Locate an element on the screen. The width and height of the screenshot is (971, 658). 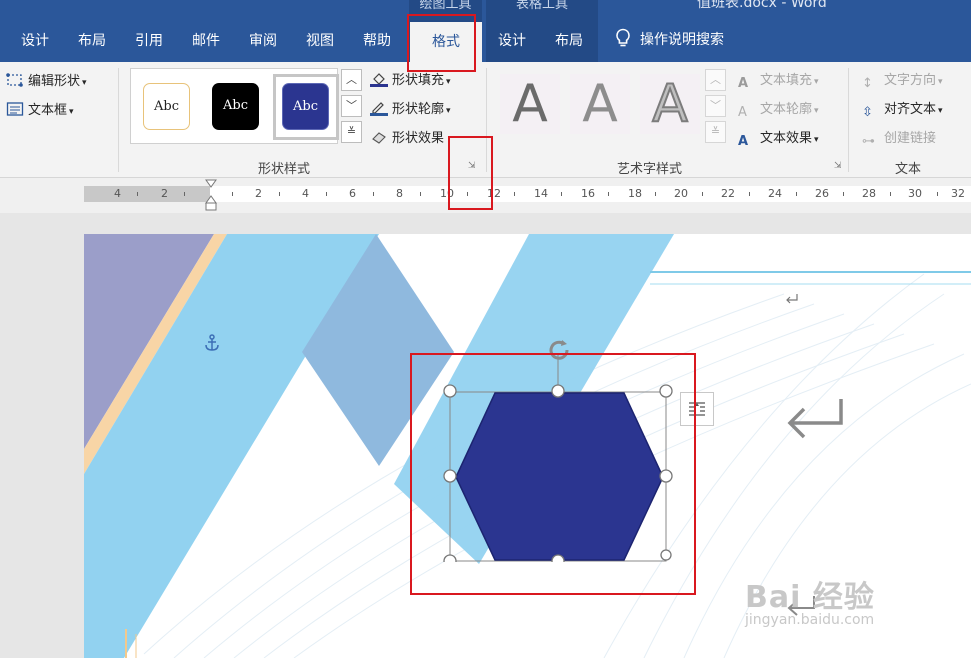
wordart-scroll-up-button: ︿ is located at coordinates (715, 80).